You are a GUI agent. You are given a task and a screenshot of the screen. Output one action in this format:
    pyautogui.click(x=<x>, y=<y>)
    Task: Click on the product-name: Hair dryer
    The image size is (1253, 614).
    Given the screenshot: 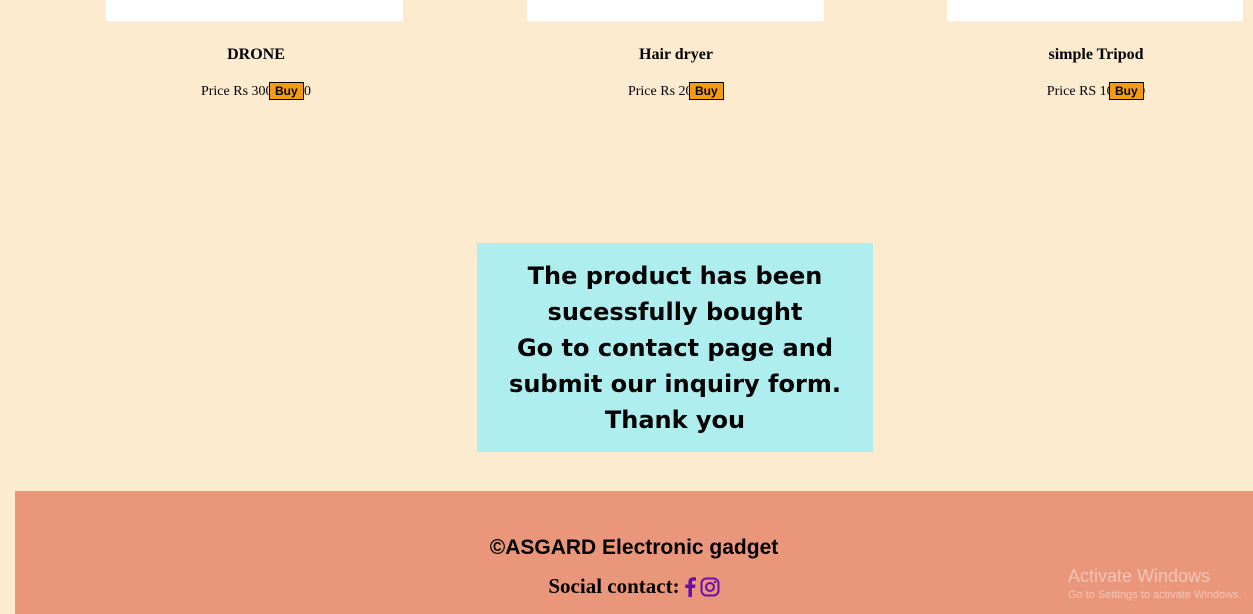 What is the action you would take?
    pyautogui.click(x=676, y=54)
    